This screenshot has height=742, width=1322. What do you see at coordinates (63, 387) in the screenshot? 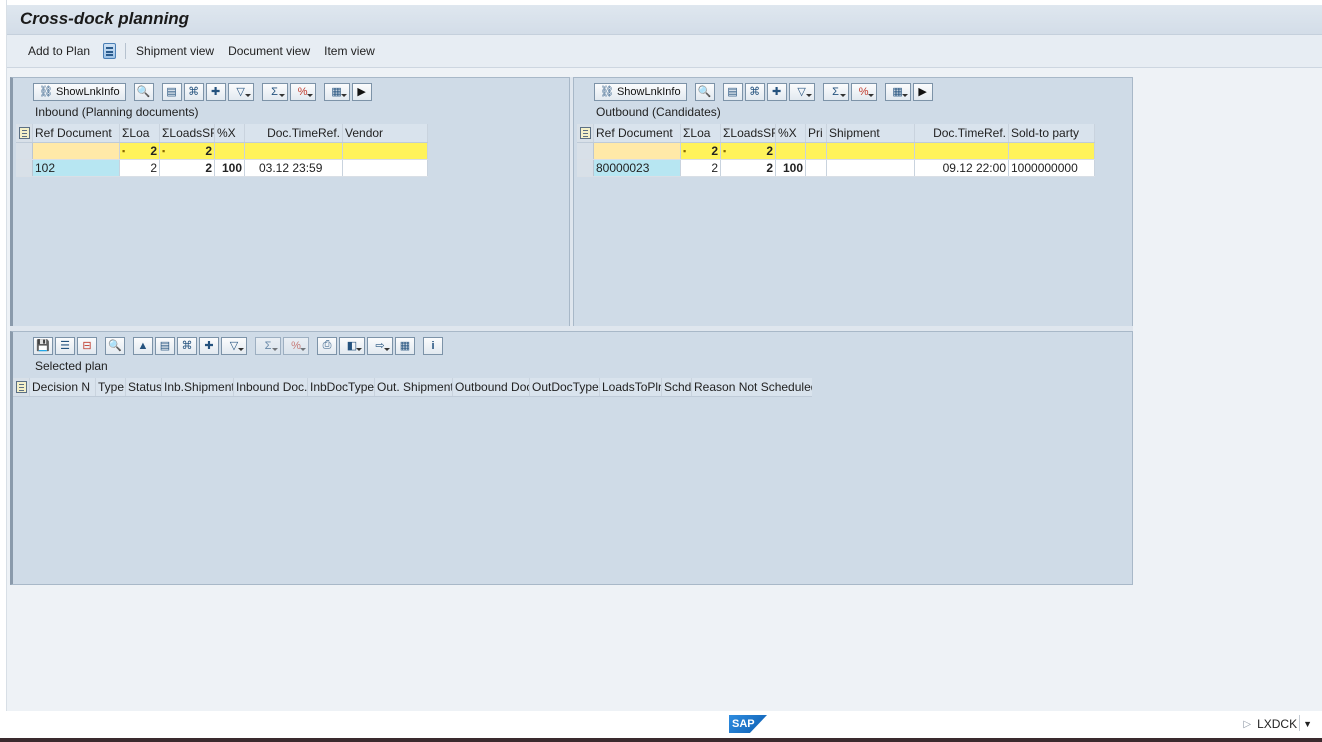
I see `col-decision-no: Decision N` at bounding box center [63, 387].